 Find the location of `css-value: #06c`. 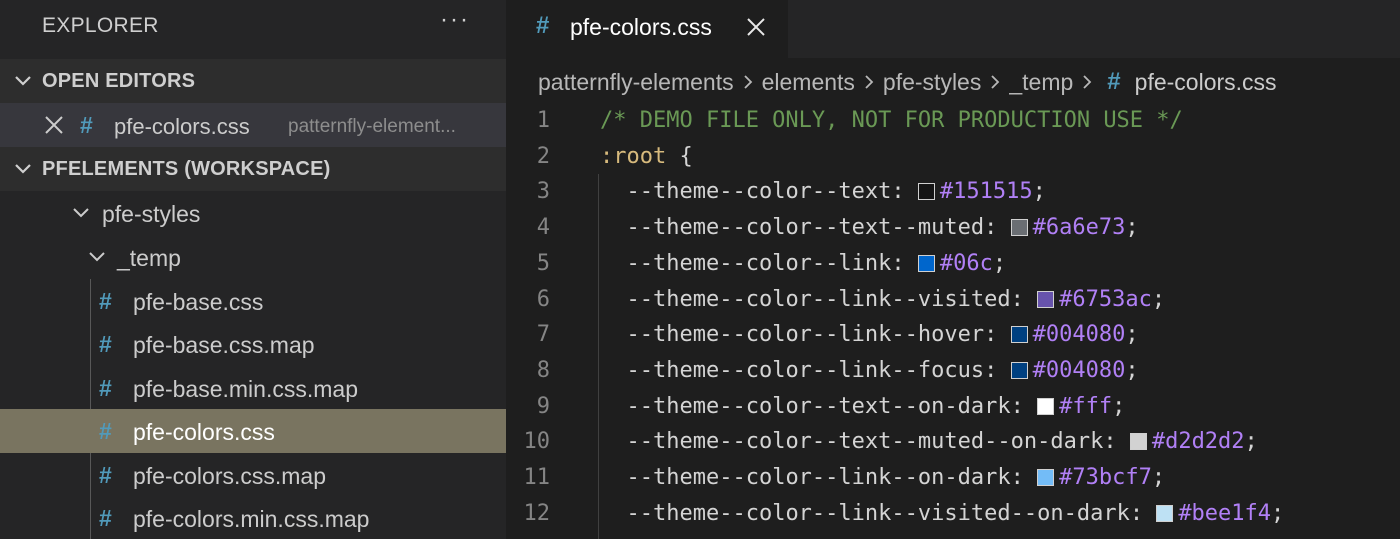

css-value: #06c is located at coordinates (966, 263).